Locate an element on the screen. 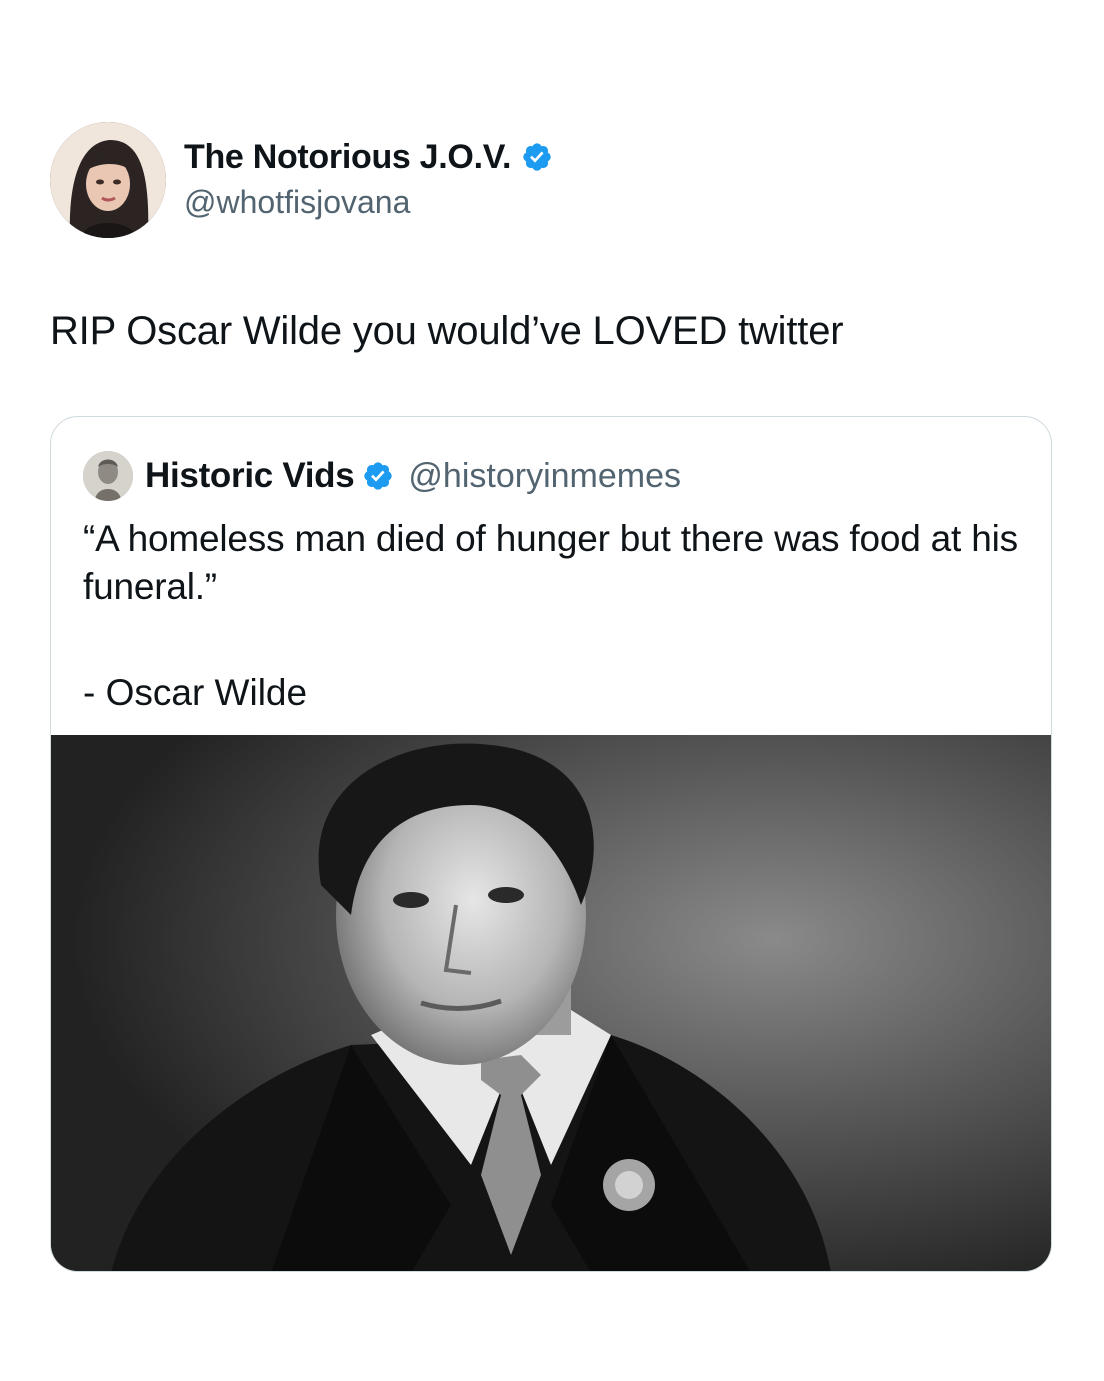  quoted-tweet-attribution: - Oscar Wilde is located at coordinates (195, 692).